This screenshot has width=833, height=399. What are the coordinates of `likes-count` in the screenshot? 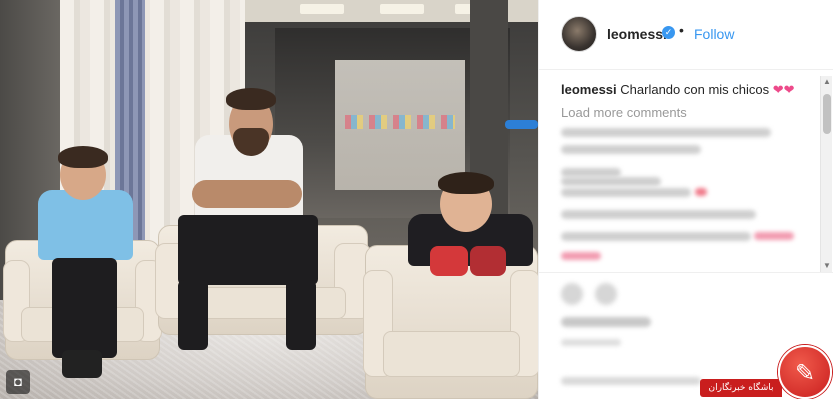 It's located at (606, 322).